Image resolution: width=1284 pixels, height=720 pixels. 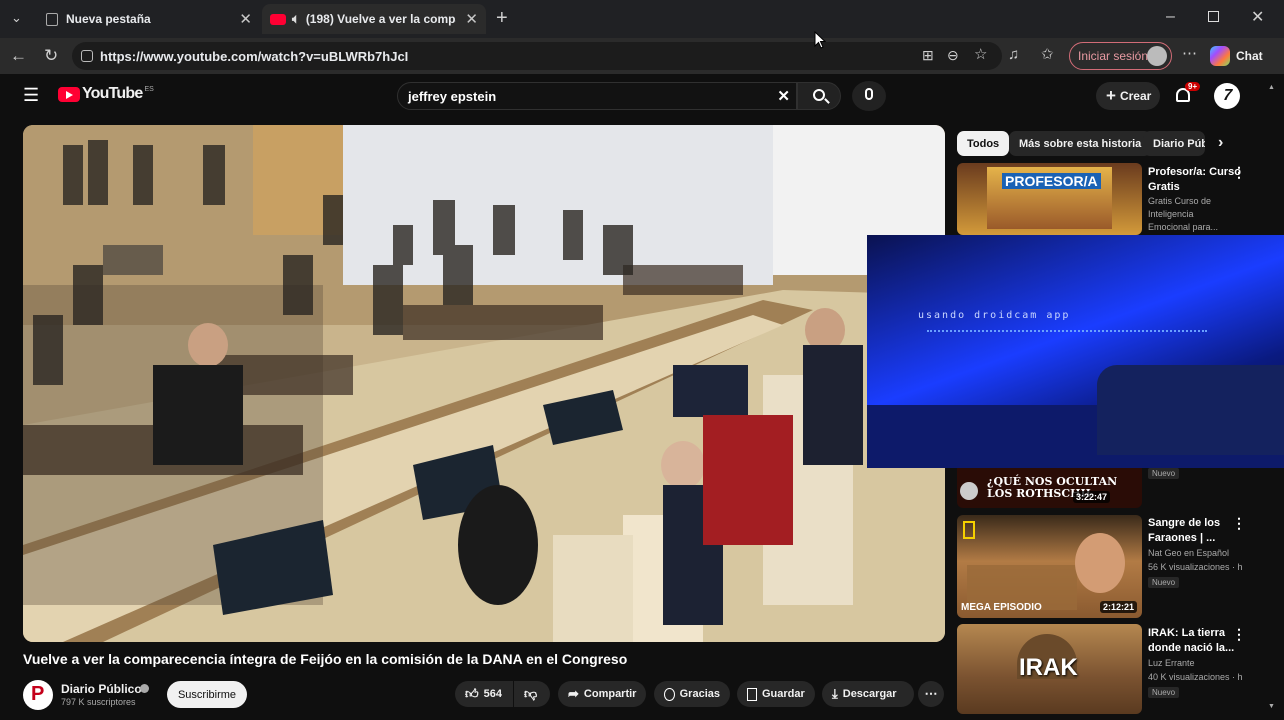 I want to click on channel-avatar: P, so click(x=38, y=695).